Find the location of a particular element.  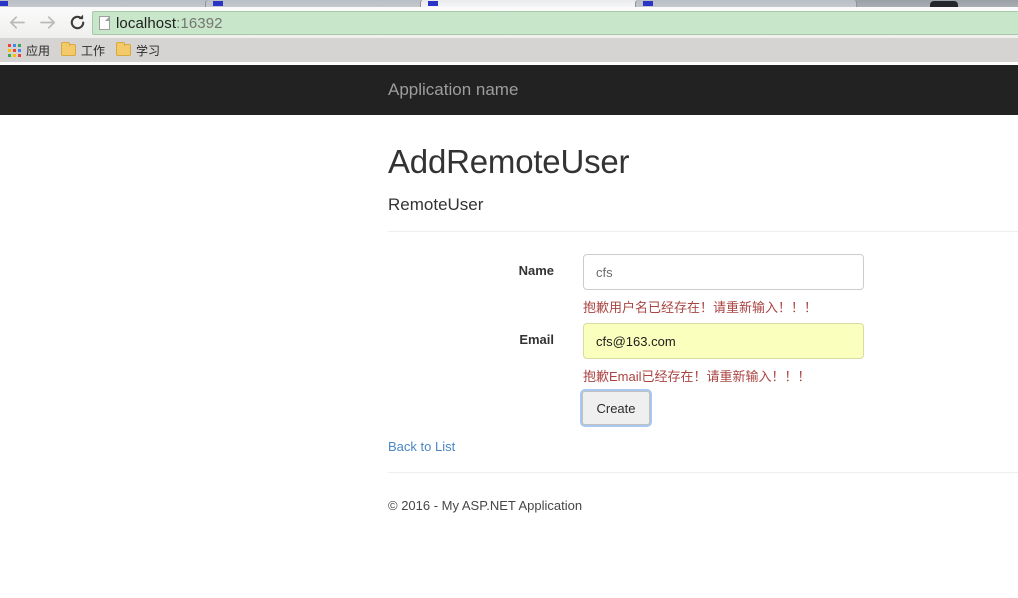

address-bar: localhost:16392 is located at coordinates (555, 23).